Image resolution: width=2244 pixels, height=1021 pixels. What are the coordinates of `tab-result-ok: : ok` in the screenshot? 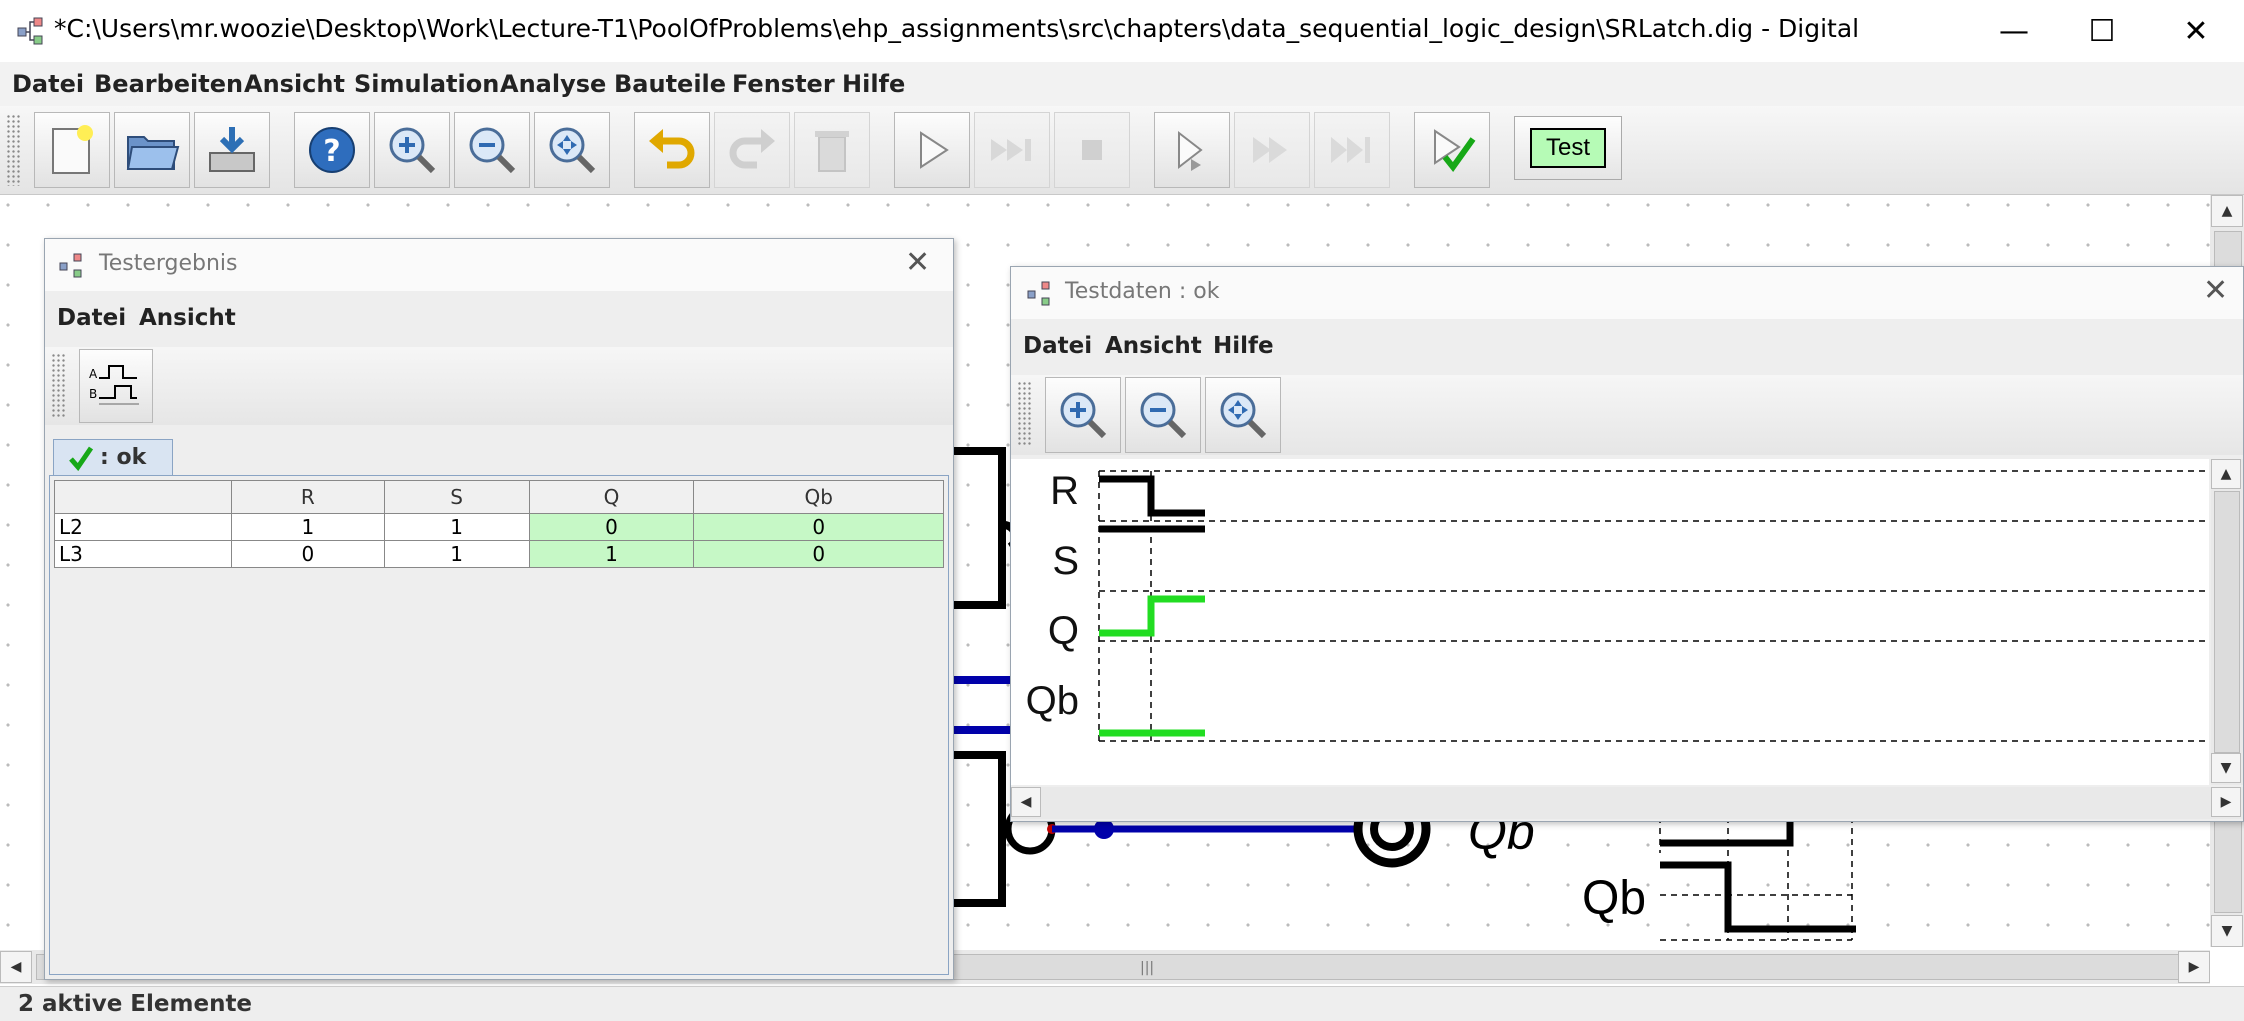 It's located at (113, 457).